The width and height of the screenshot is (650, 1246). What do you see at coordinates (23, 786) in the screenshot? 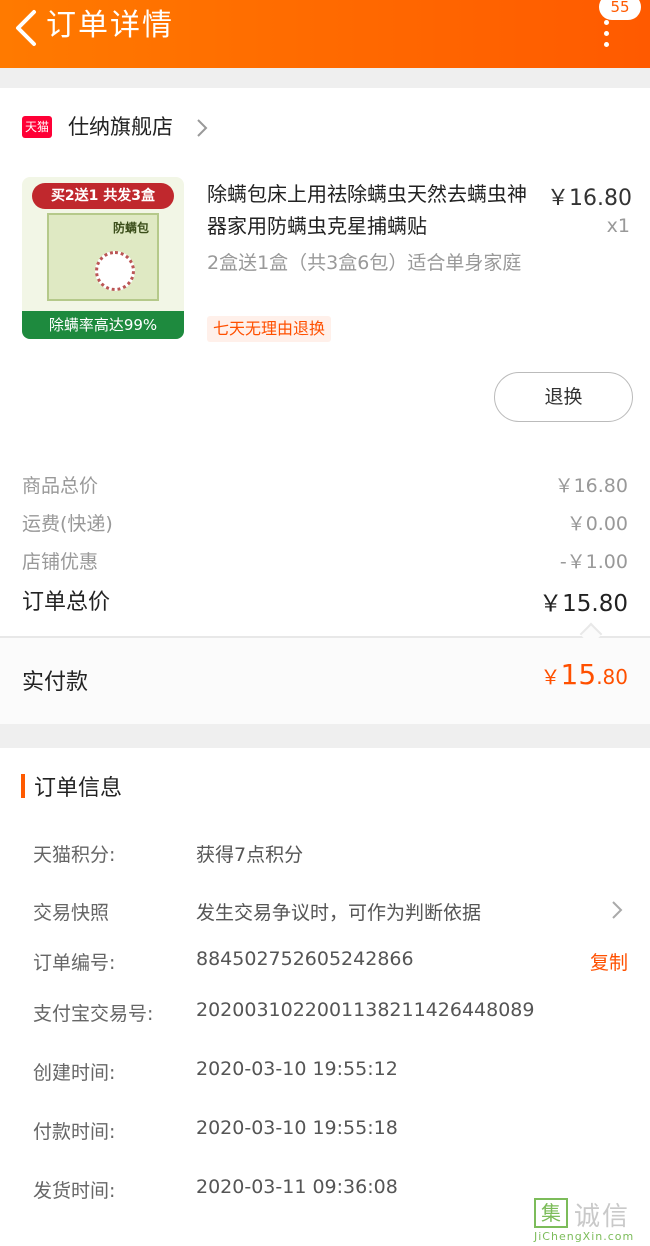
I see `section-accent-bar` at bounding box center [23, 786].